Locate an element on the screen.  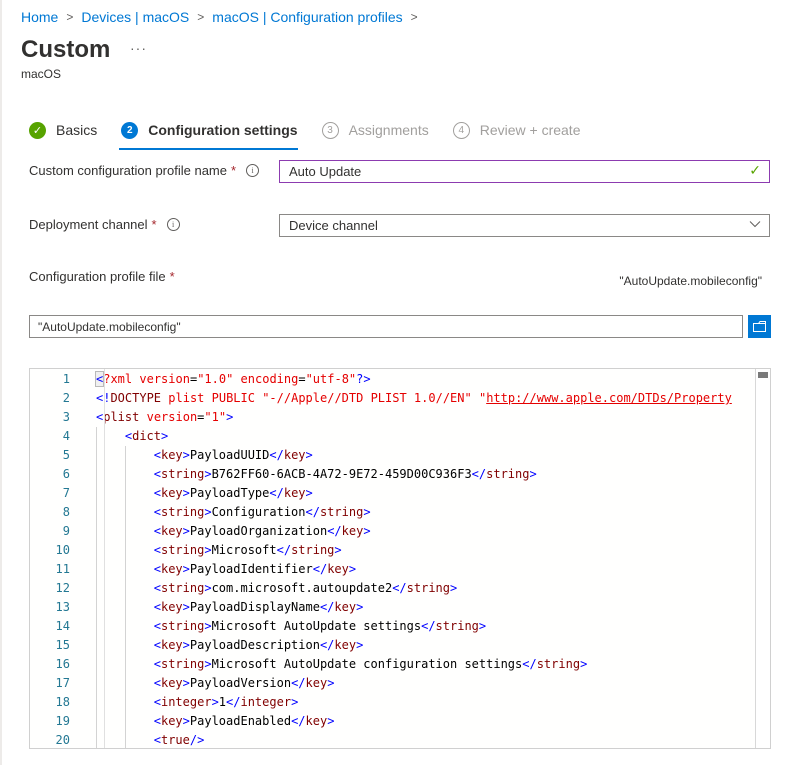
code-token: Microsoft AutoUpdate settings is located at coordinates (316, 626).